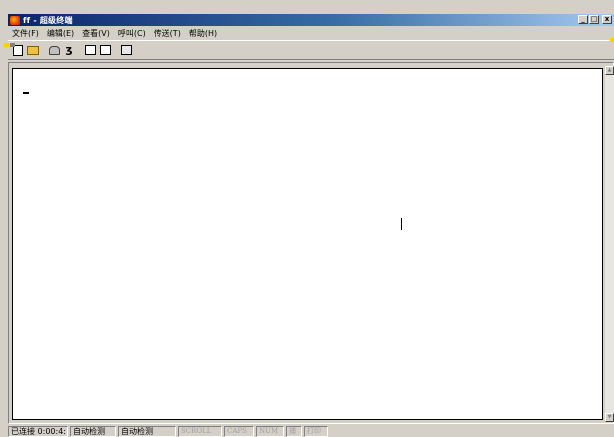  What do you see at coordinates (311, 33) in the screenshot?
I see `menu-bar: 文件(F) 编辑(E) 查看(V) 呼叫(C) 传送(T) 帮助(H)` at bounding box center [311, 33].